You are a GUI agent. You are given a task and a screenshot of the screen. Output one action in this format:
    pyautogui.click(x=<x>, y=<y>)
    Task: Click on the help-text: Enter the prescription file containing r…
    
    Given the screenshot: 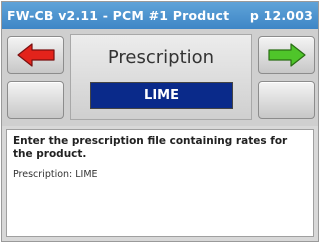 What is the action you would take?
    pyautogui.click(x=150, y=147)
    